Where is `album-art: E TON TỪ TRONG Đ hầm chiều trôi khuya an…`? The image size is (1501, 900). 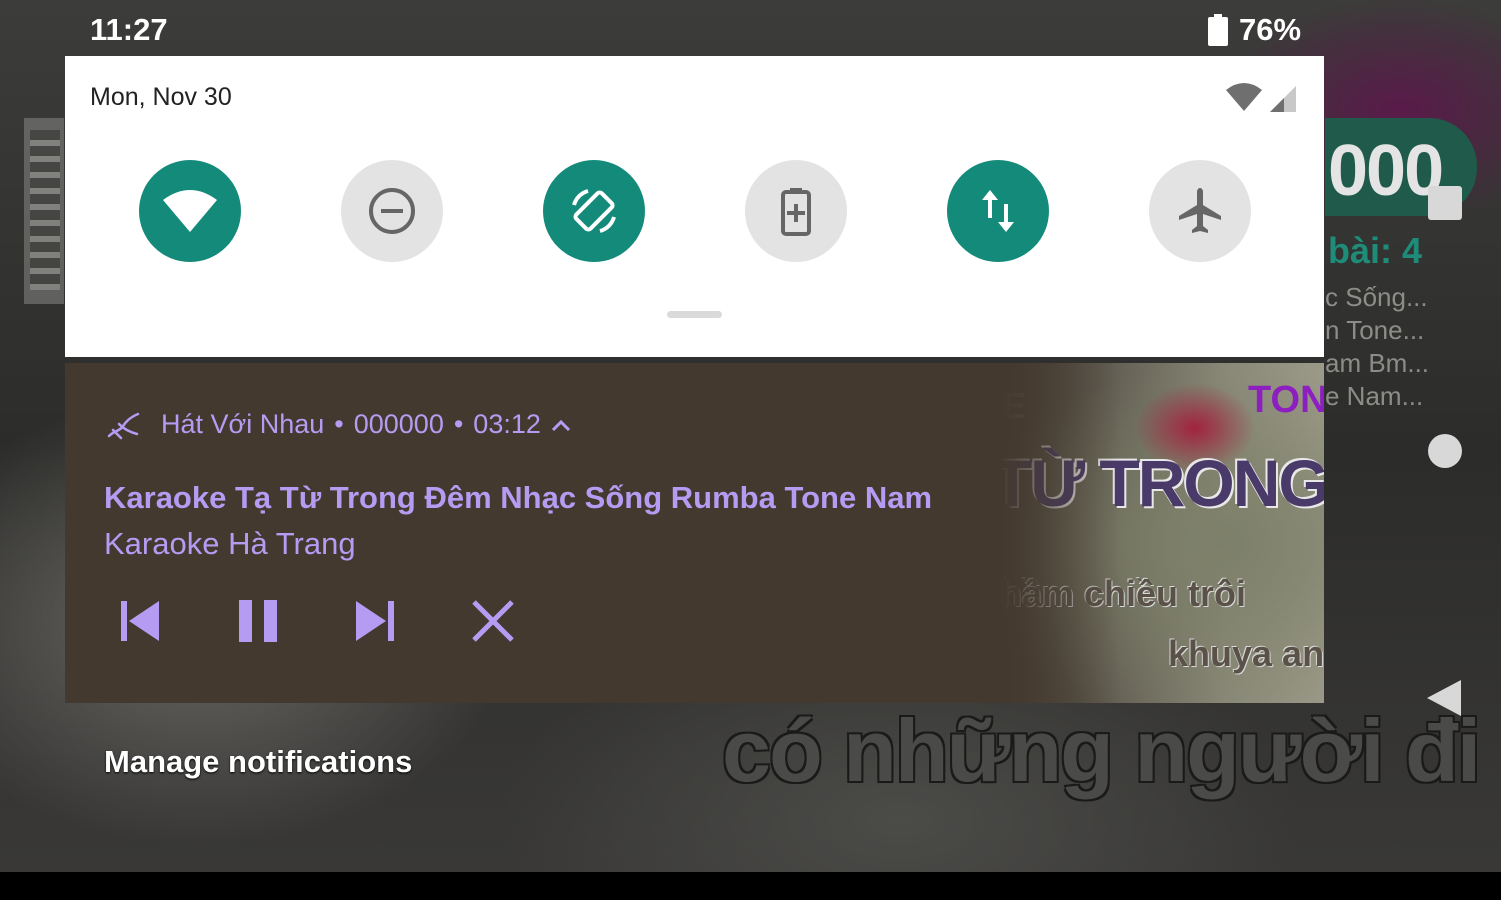
album-art: E TON TỪ TRONG Đ hầm chiều trôi khuya an… is located at coordinates (1162, 533).